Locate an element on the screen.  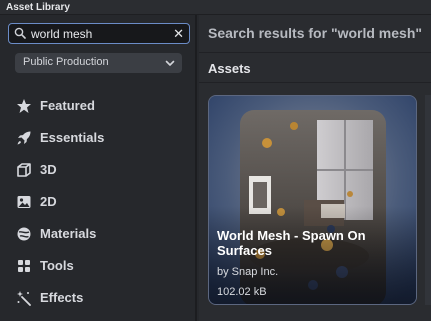
search-input is located at coordinates (100, 33).